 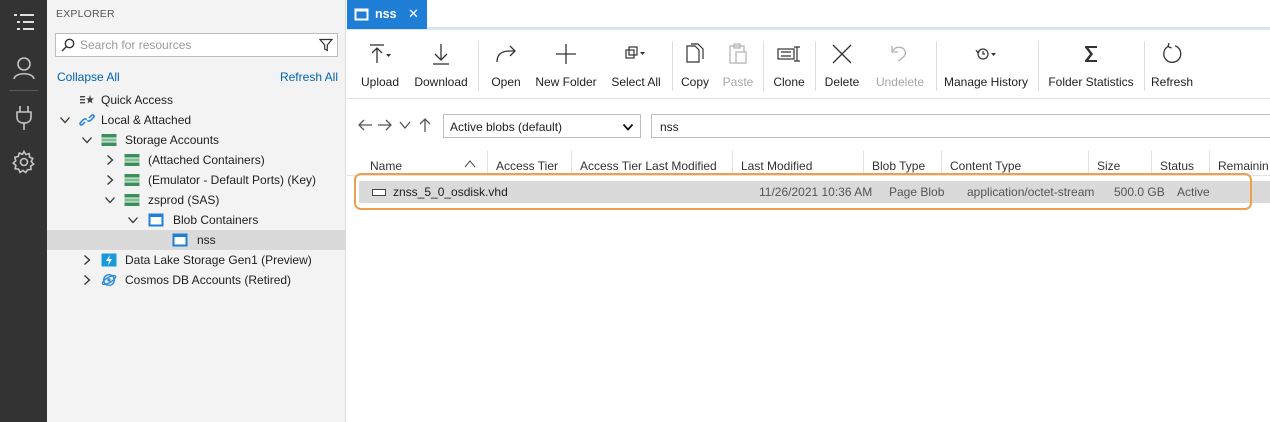 I want to click on tab-nss: nss ✕, so click(x=387, y=14).